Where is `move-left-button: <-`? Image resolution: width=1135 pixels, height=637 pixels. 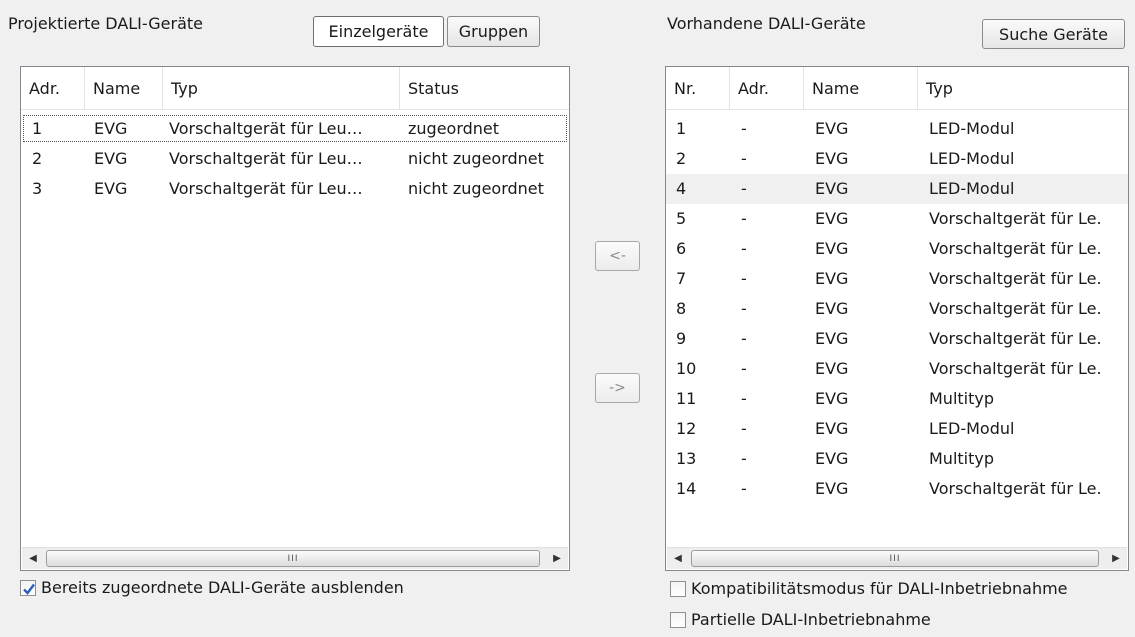
move-left-button: <- is located at coordinates (617, 256).